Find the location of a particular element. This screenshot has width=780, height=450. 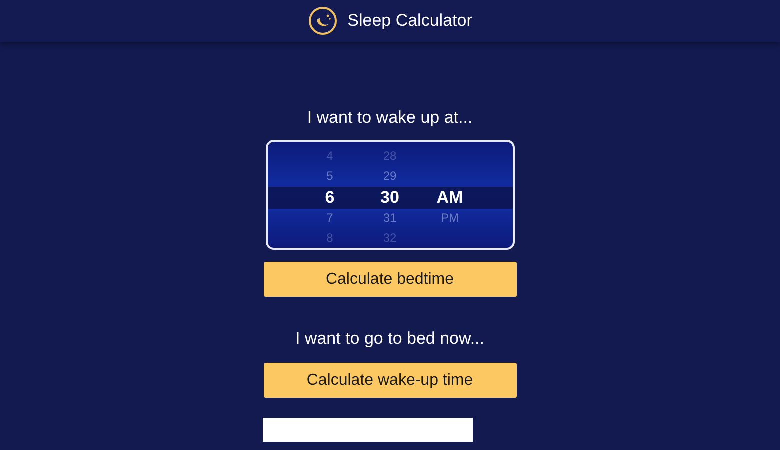

picker-option: 29 is located at coordinates (390, 176).